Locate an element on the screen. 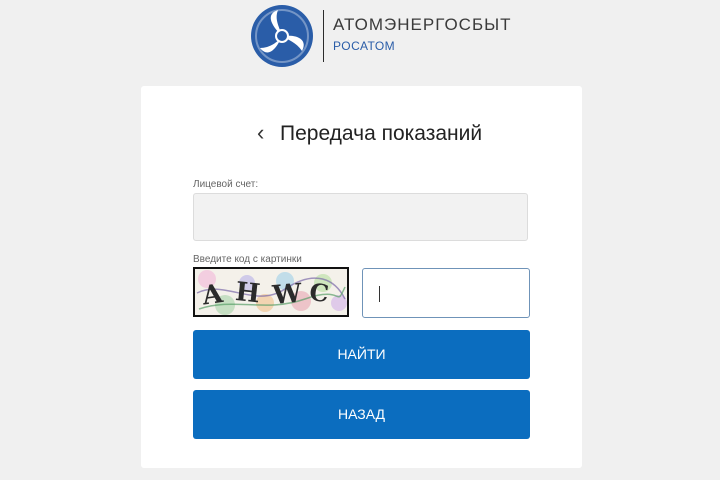  page-title: Передача показаний is located at coordinates (381, 133).